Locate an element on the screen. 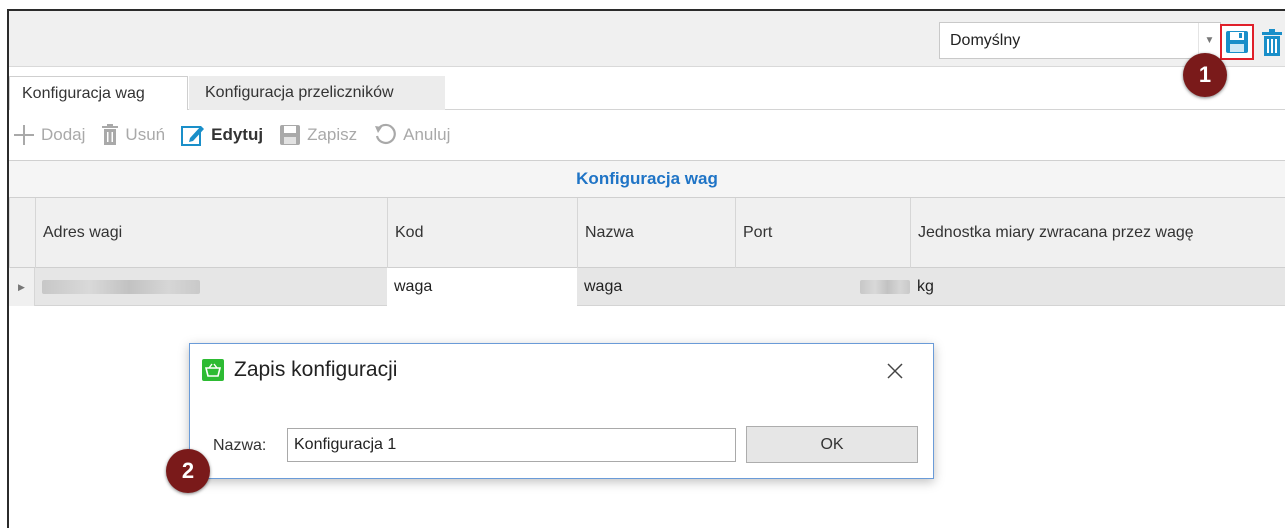  column-header-nazwa: Nazwa is located at coordinates (656, 233).